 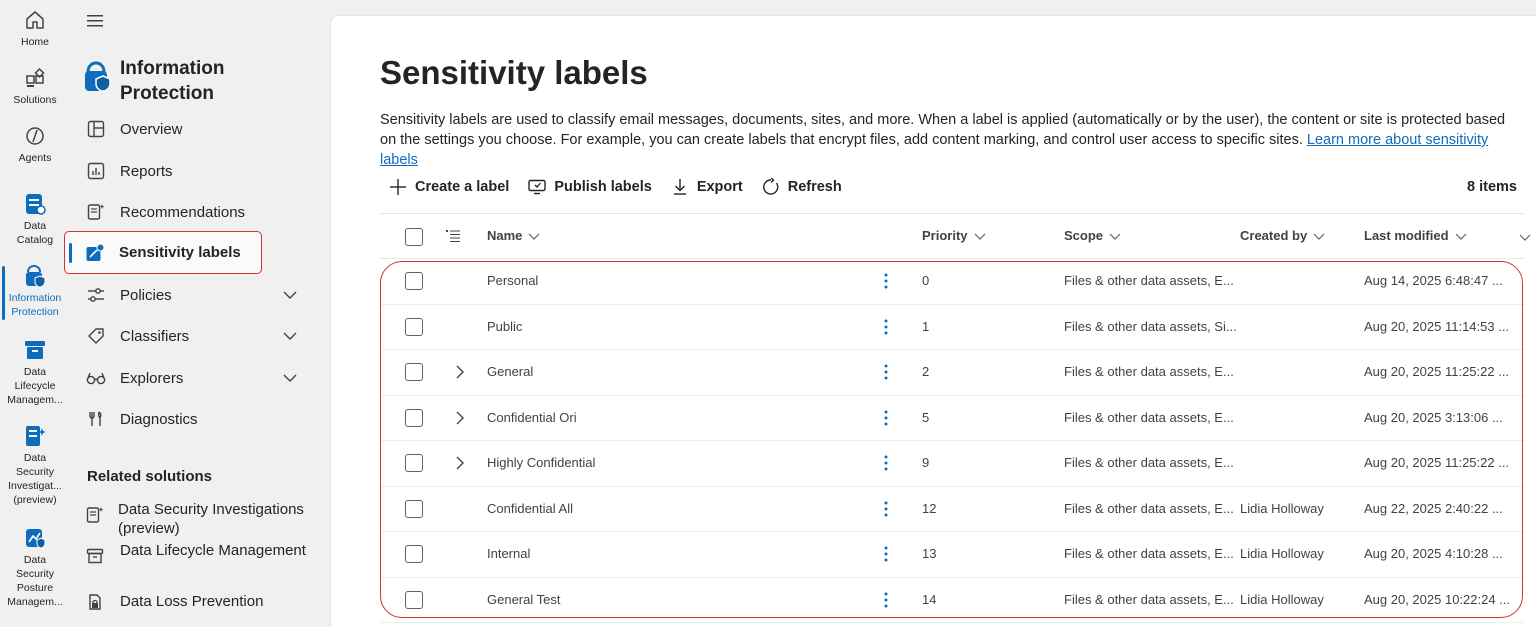 What do you see at coordinates (926, 280) in the screenshot?
I see `label-priority: 0` at bounding box center [926, 280].